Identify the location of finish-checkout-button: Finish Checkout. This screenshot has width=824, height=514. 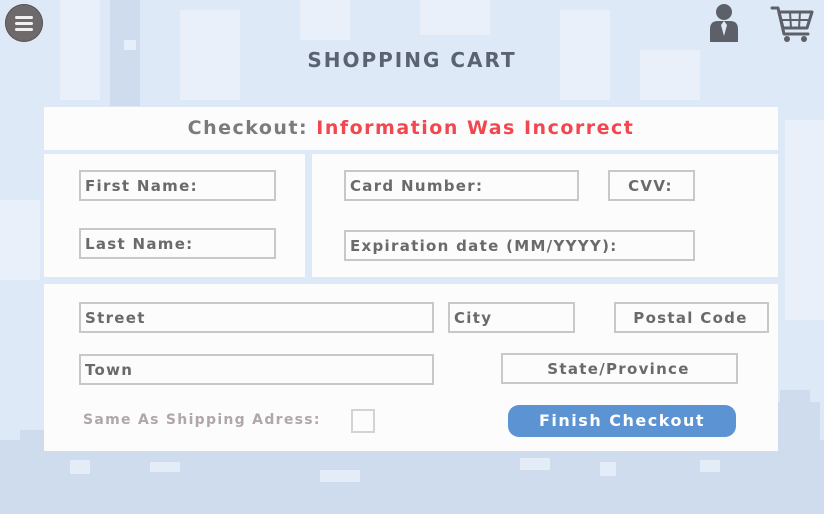
(622, 421).